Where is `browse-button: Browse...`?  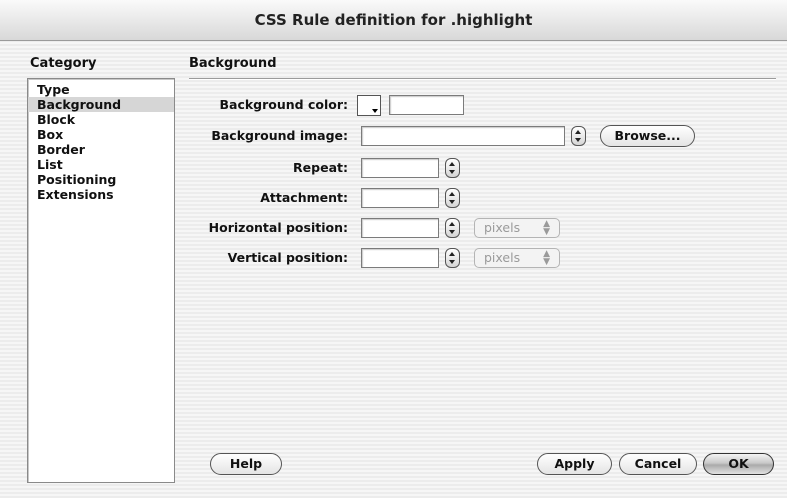 browse-button: Browse... is located at coordinates (647, 136).